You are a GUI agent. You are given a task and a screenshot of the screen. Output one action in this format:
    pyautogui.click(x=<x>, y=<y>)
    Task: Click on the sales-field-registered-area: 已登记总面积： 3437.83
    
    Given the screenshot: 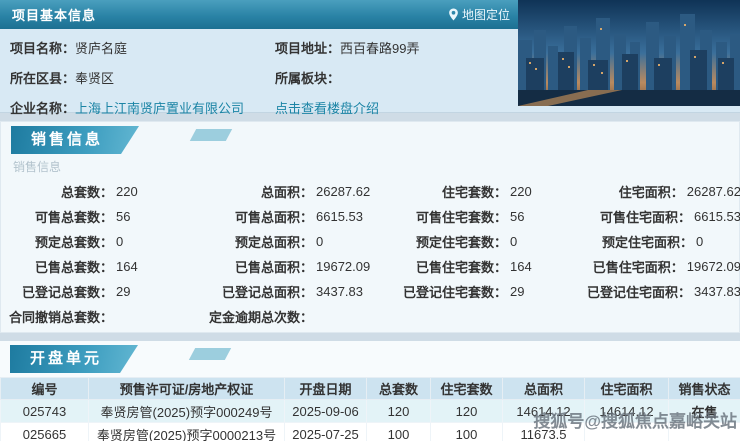 What is the action you would take?
    pyautogui.click(x=302, y=291)
    